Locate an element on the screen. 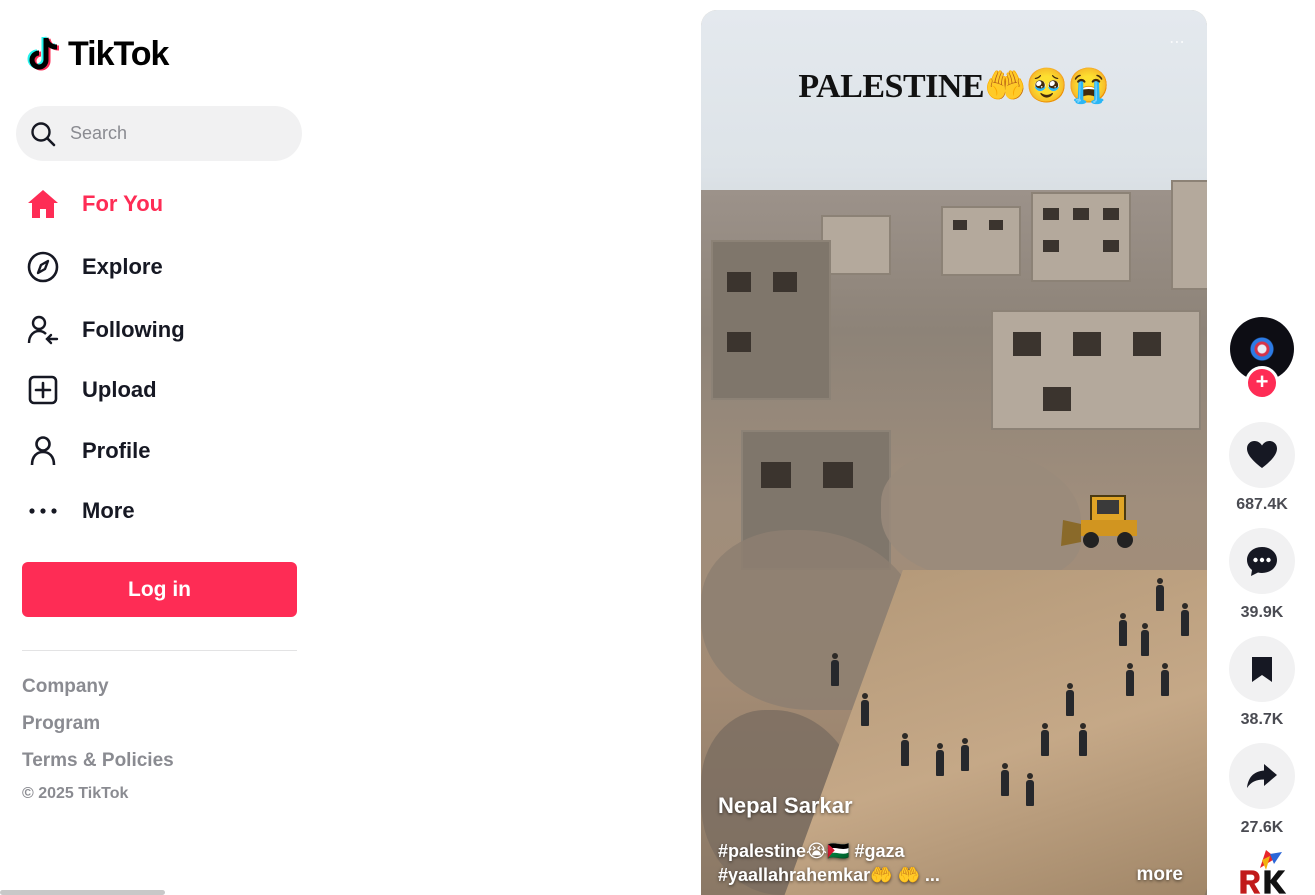 The image size is (1315, 895). footer-link-terms: Terms & Policies is located at coordinates (98, 761).